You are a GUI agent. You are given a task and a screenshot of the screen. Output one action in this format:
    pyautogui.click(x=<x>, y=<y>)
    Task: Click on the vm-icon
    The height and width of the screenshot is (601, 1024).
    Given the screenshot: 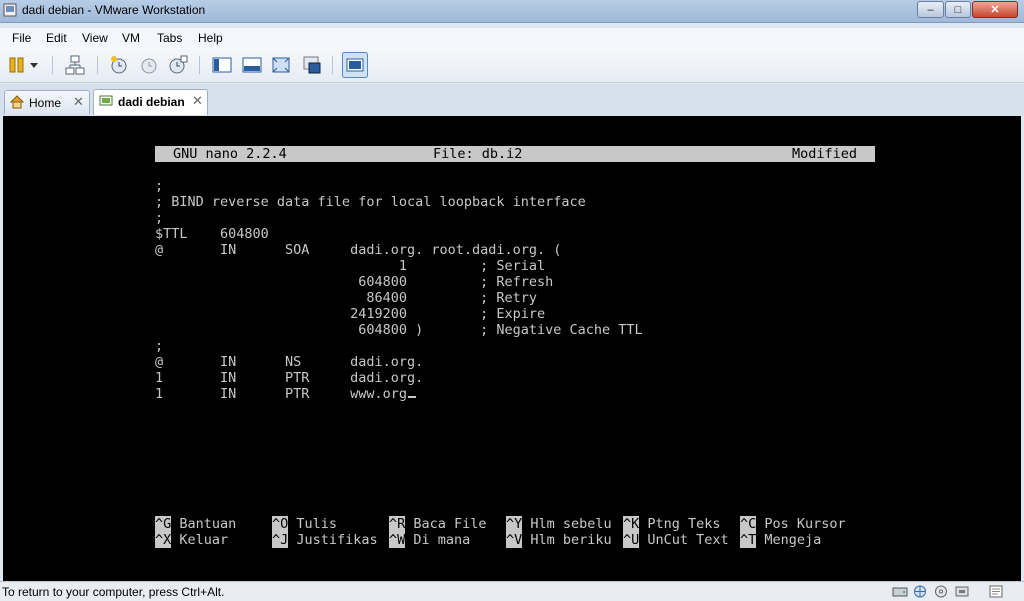 What is the action you would take?
    pyautogui.click(x=106, y=100)
    